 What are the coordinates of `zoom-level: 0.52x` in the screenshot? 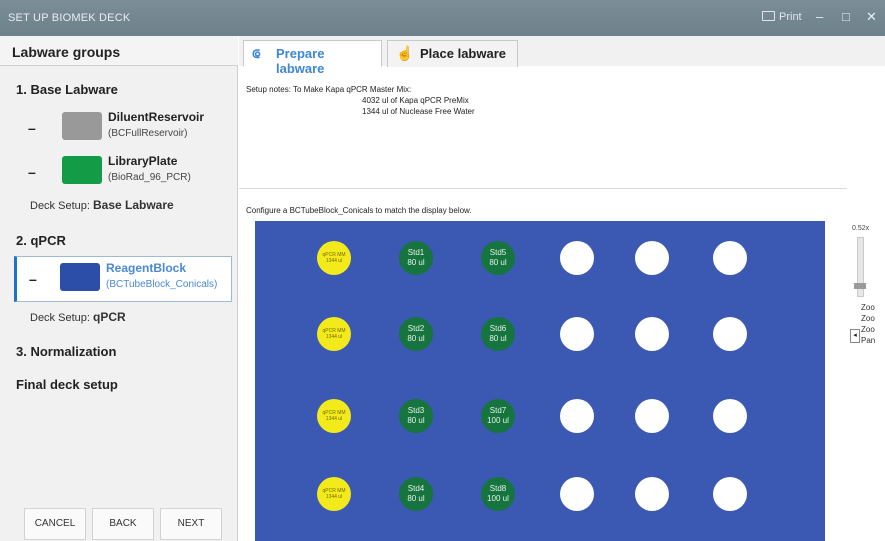 It's located at (861, 228).